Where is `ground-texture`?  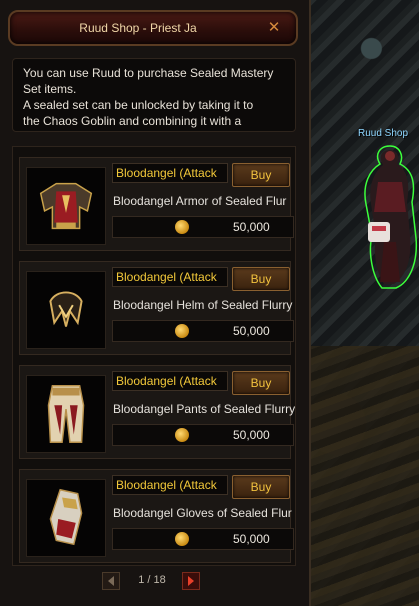 ground-texture is located at coordinates (359, 476).